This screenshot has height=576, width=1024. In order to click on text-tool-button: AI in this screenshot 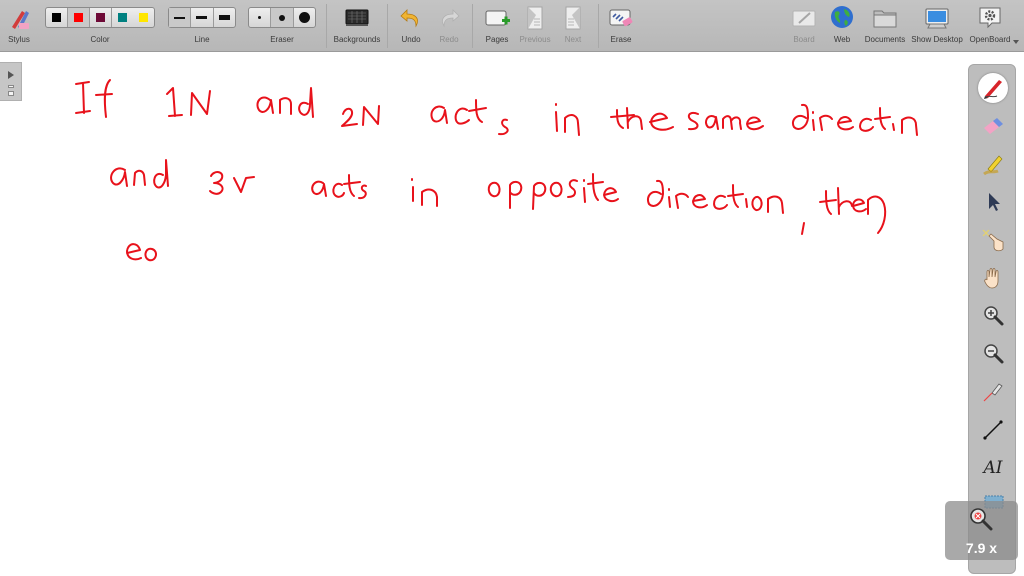, I will do `click(993, 468)`.